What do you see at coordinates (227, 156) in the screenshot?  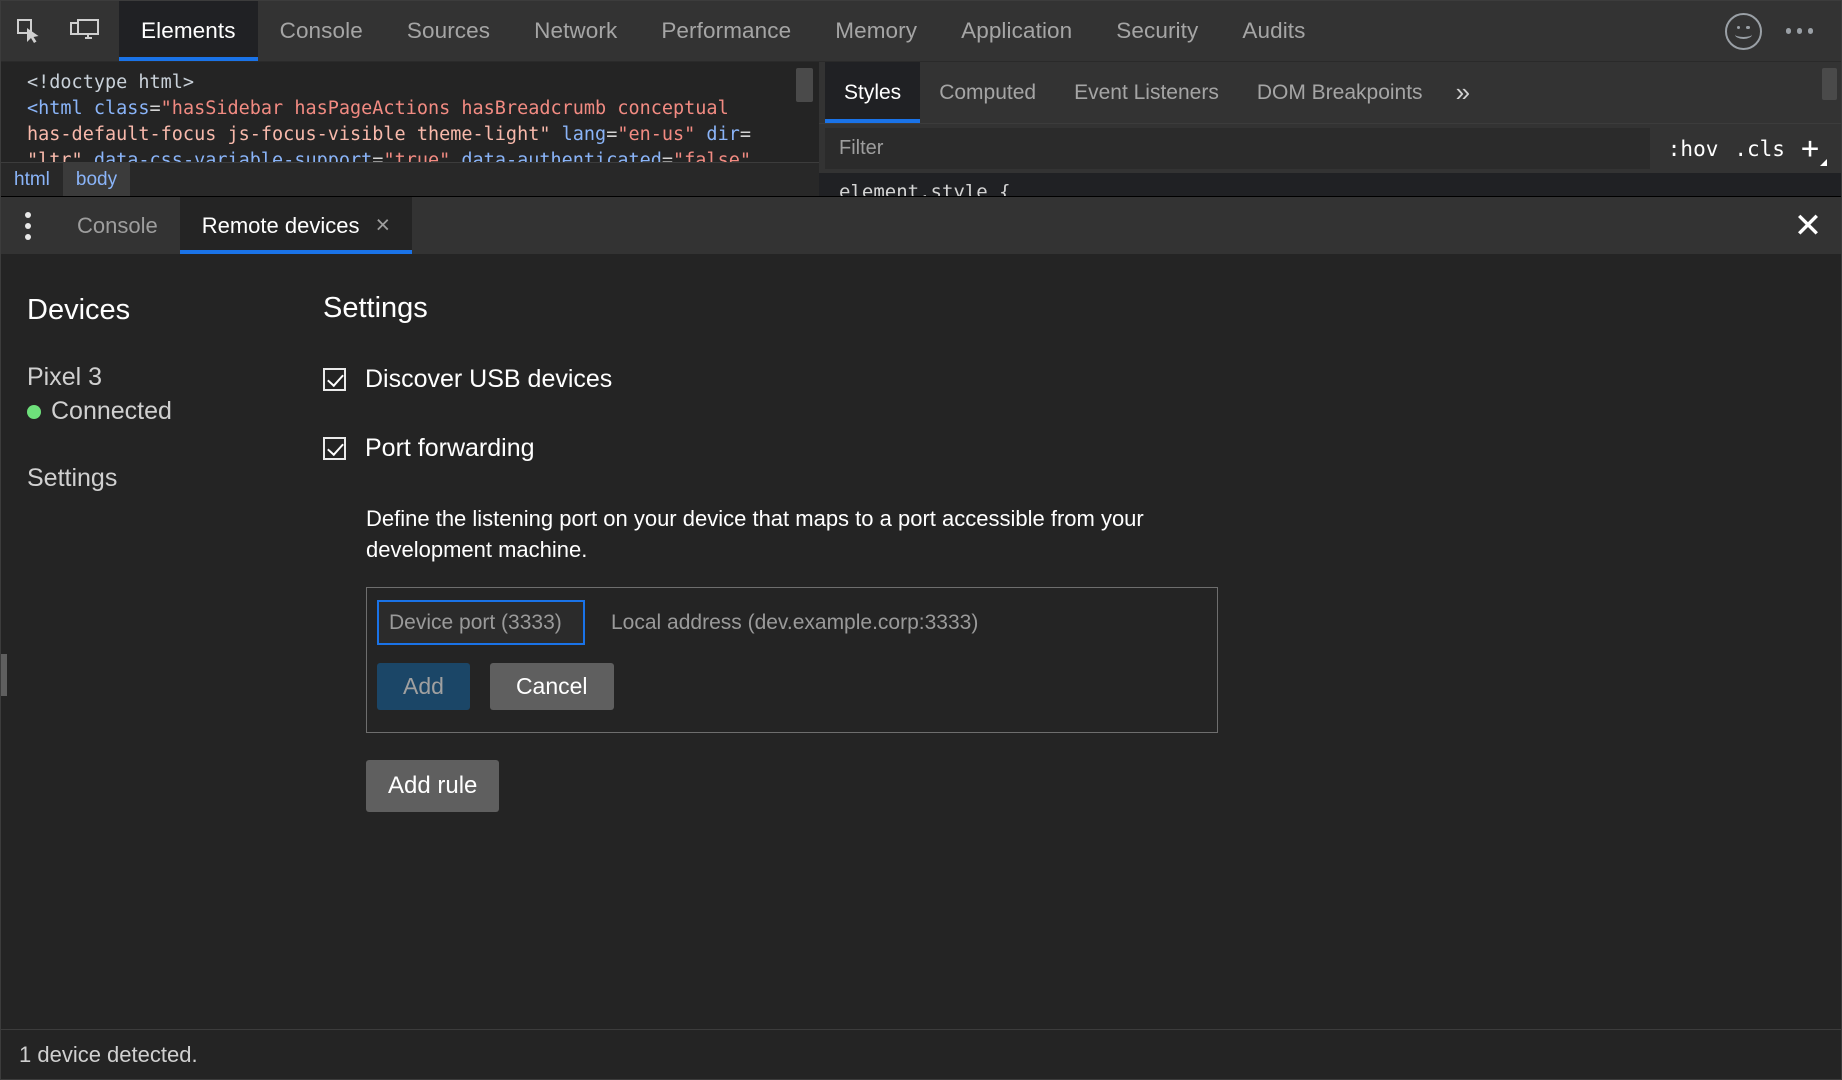 I see `dom-token: data-css-variable-support` at bounding box center [227, 156].